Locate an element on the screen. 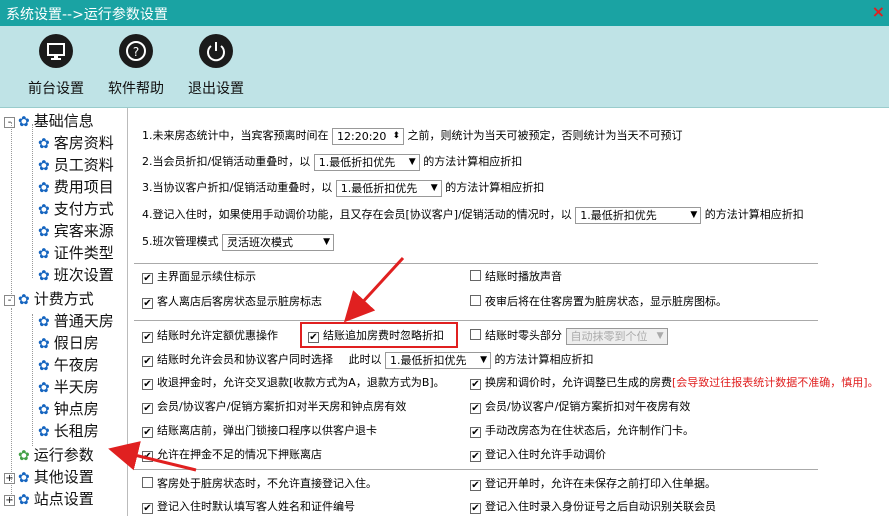 Image resolution: width=889 pixels, height=516 pixels. arrow-to-tree-item is located at coordinates (152, 456).